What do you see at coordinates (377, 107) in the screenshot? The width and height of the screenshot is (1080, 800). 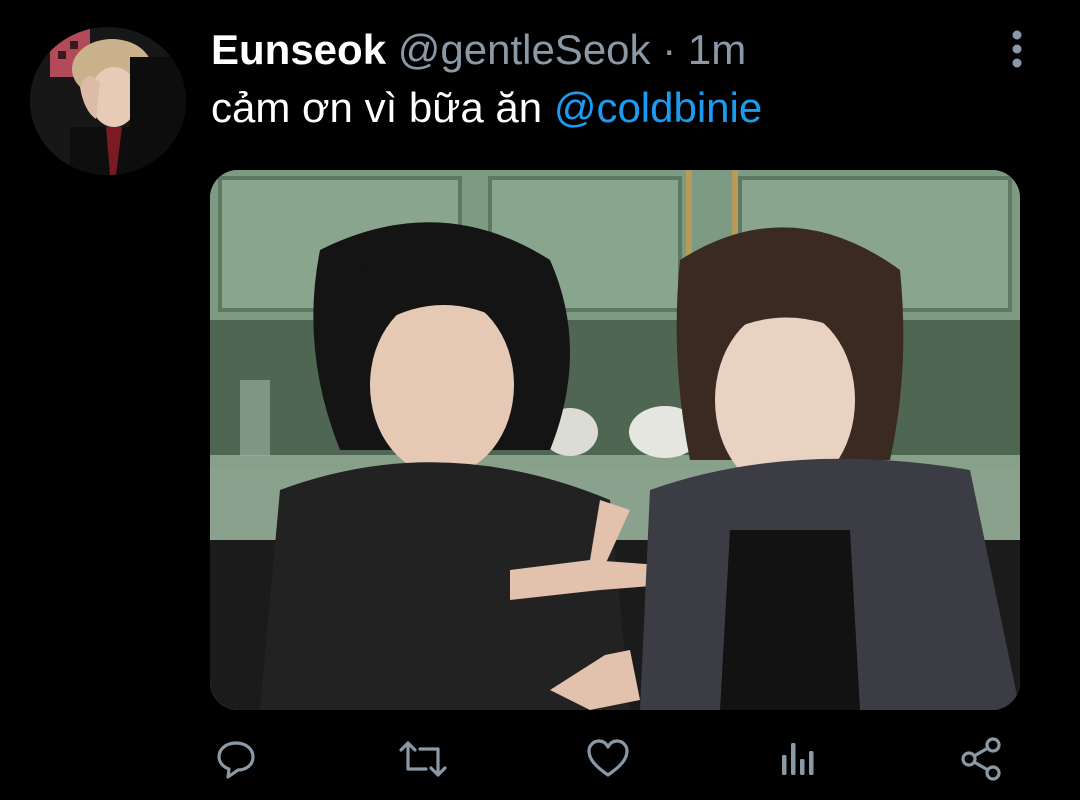 I see `tweet-body: cảm ơn vì bữa ăn` at bounding box center [377, 107].